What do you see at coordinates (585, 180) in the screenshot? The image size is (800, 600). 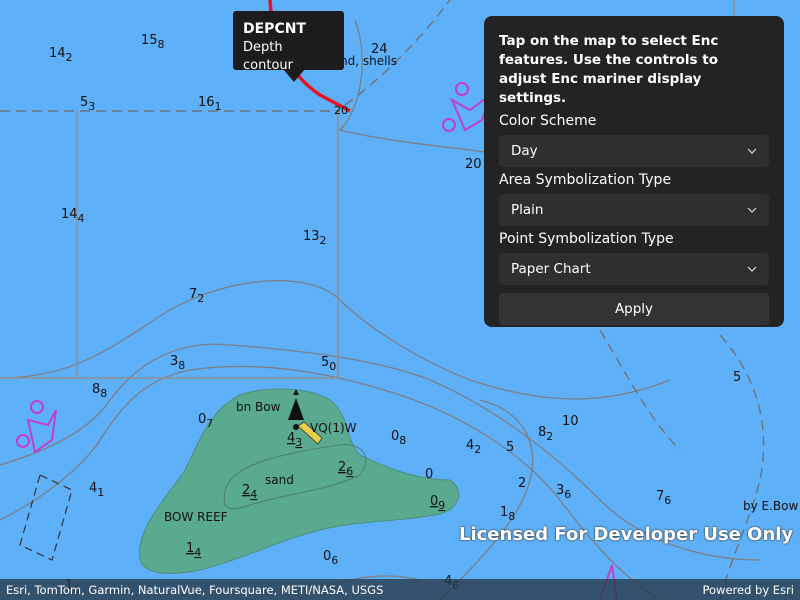 I see `area-symbolization-label: Area Symbolization Type` at bounding box center [585, 180].